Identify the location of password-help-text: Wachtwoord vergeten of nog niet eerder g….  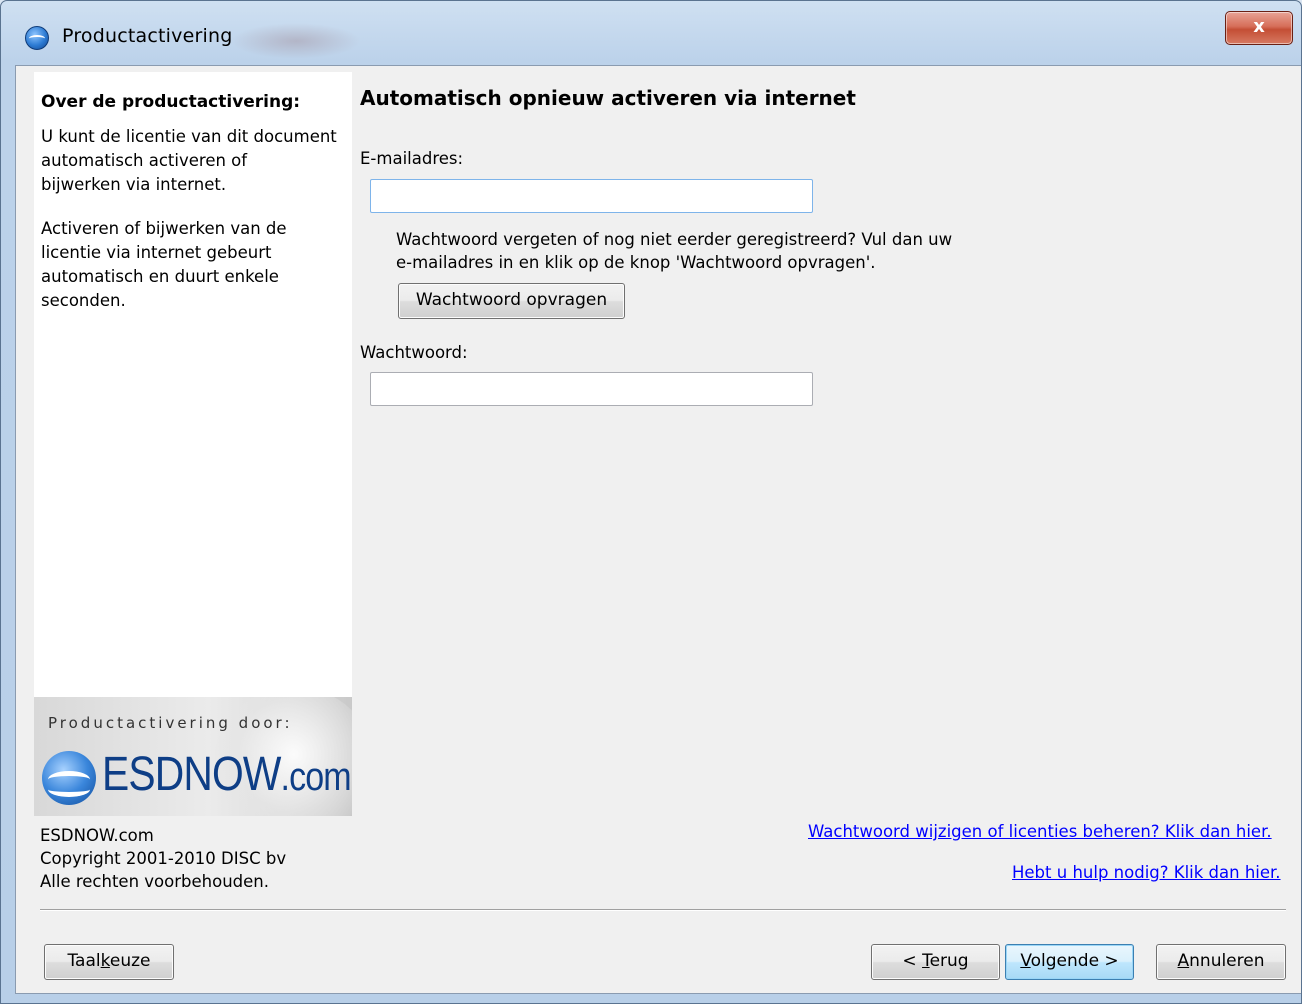
(674, 251).